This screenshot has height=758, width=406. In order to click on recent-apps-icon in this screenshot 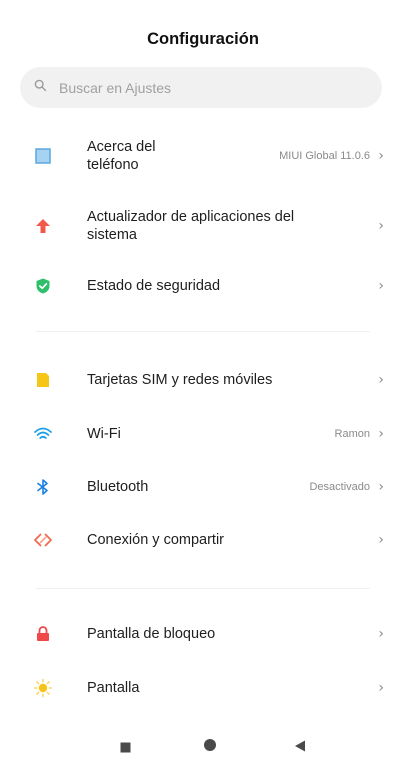, I will do `click(125, 749)`.